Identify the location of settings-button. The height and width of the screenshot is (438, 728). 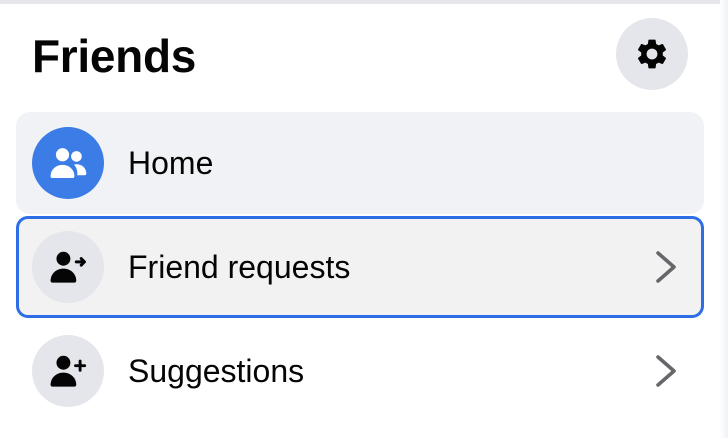
(652, 54).